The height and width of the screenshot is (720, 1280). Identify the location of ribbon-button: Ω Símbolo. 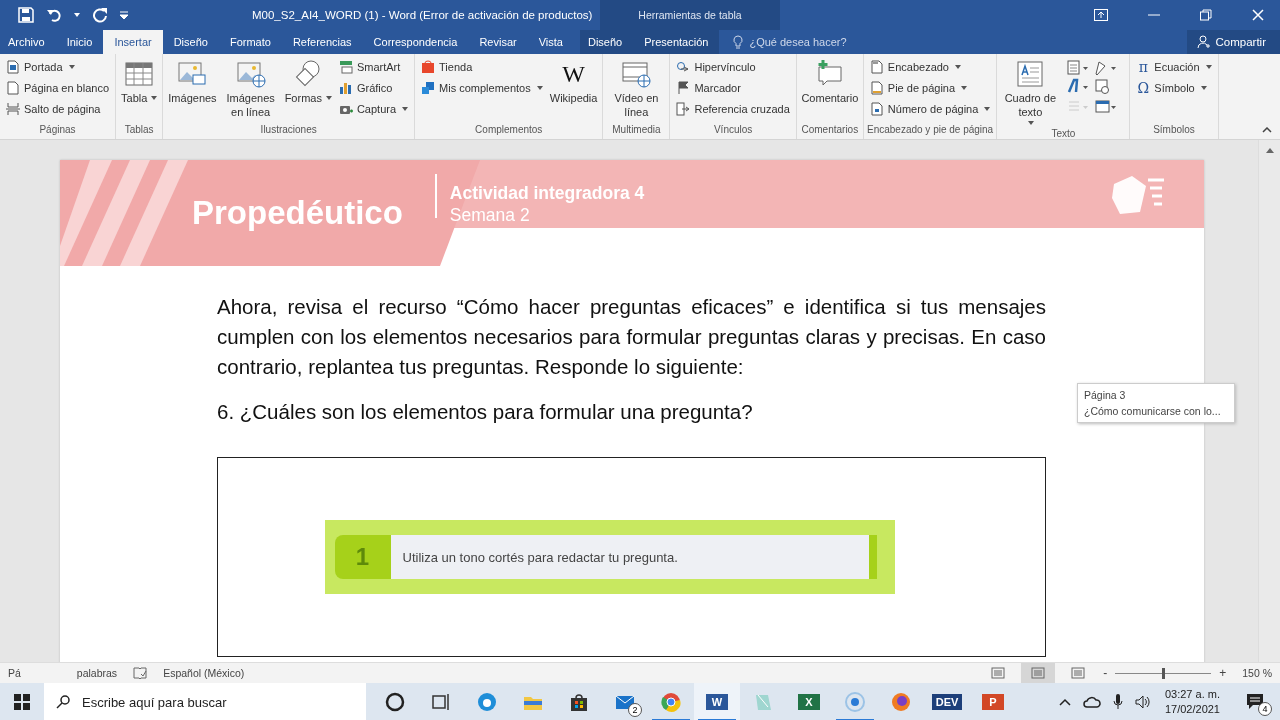
(1174, 88).